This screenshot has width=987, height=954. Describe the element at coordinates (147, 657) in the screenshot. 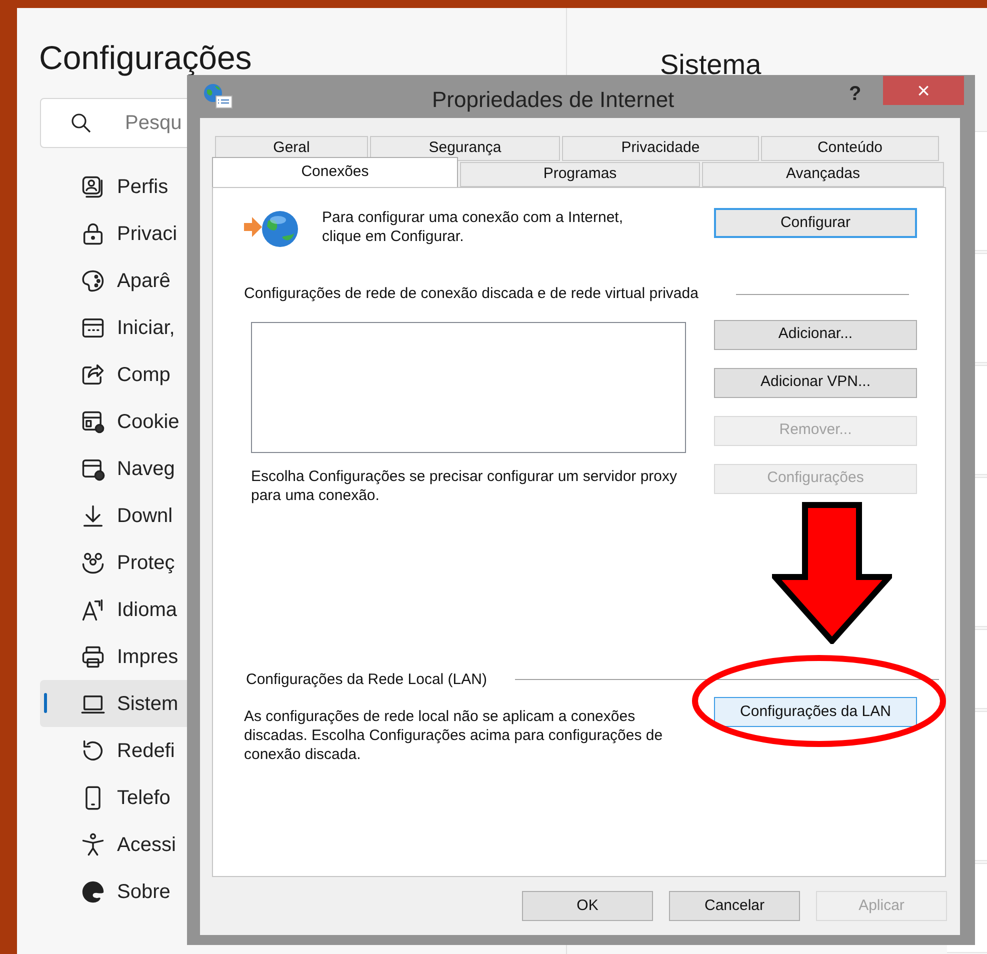

I see `nav-label: Impres` at that location.